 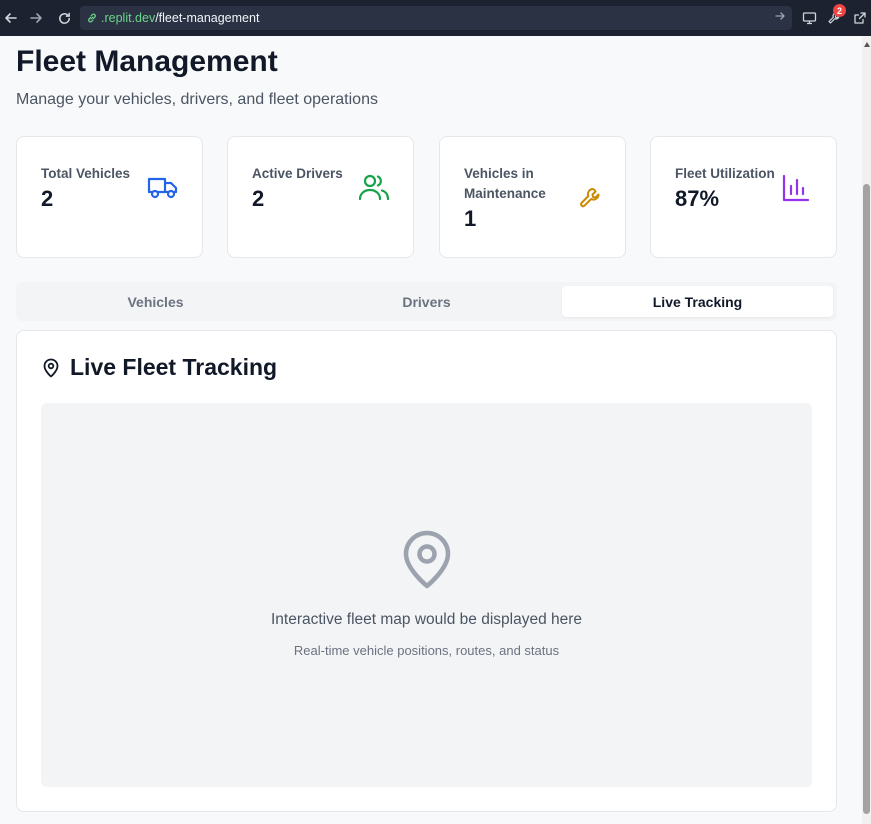 What do you see at coordinates (147, 61) in the screenshot?
I see `page-title: Fleet Management` at bounding box center [147, 61].